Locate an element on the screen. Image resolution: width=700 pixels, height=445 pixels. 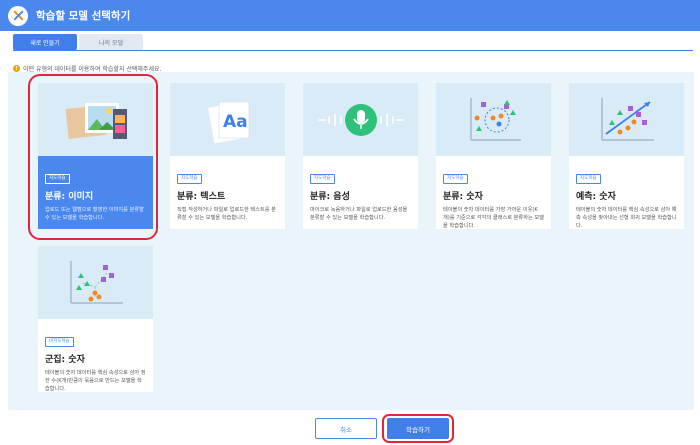
scatter-classes-icon is located at coordinates (493, 119).